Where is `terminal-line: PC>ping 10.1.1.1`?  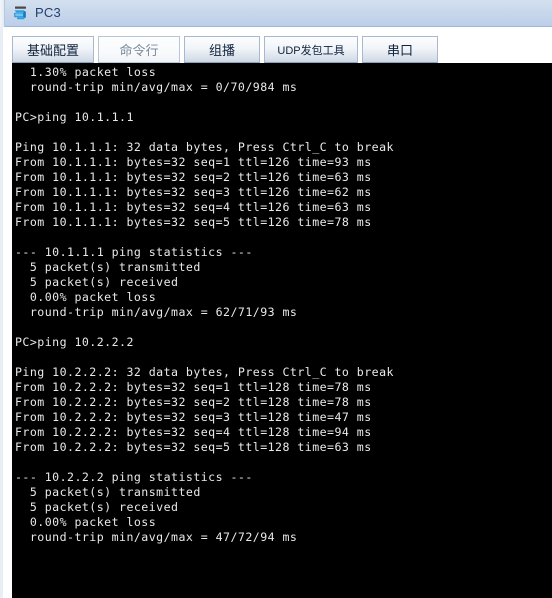
terminal-line: PC>ping 10.1.1.1 is located at coordinates (74, 117).